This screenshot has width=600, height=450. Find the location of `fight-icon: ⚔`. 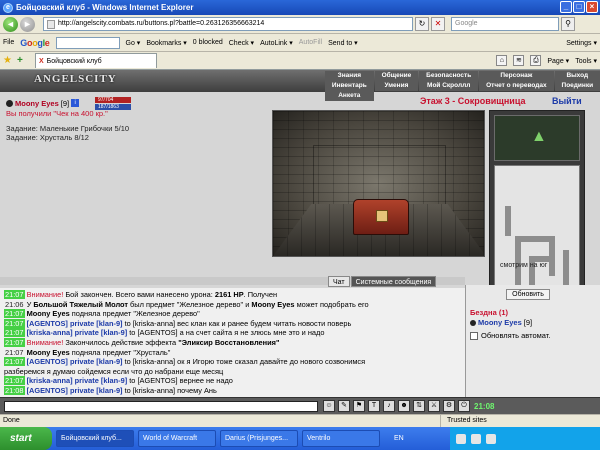

fight-icon: ⚔ is located at coordinates (434, 406).